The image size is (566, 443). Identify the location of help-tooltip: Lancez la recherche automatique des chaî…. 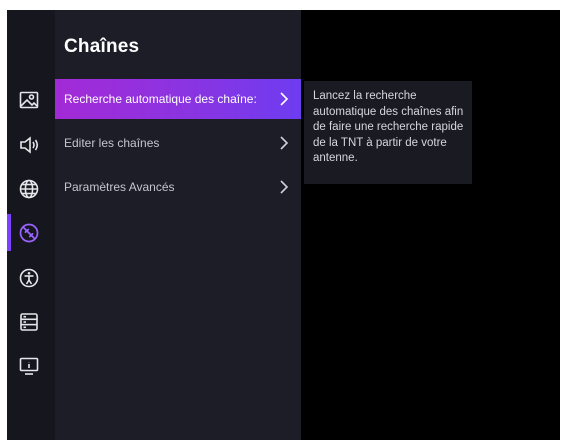
(388, 132).